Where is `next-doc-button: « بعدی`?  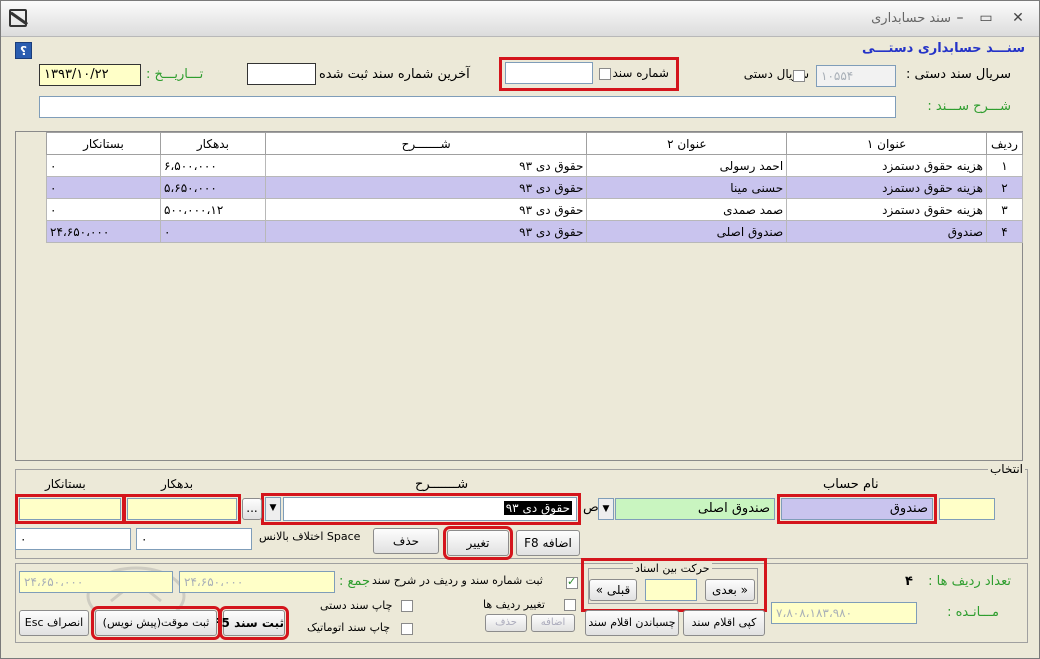 next-doc-button: « بعدی is located at coordinates (730, 590).